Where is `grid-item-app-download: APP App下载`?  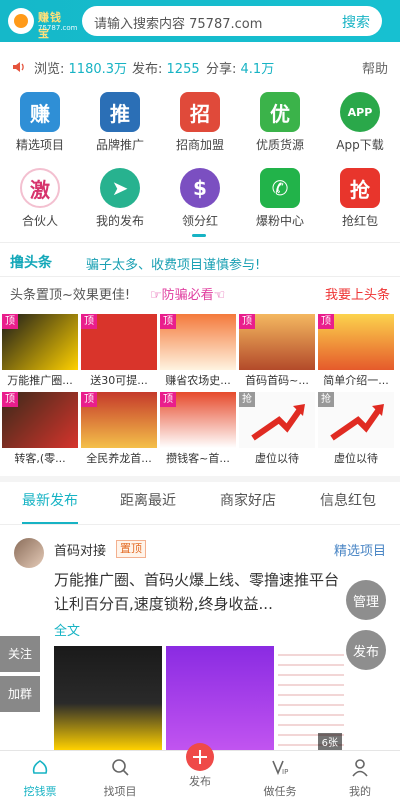 grid-item-app-download: APP App下载 is located at coordinates (360, 122).